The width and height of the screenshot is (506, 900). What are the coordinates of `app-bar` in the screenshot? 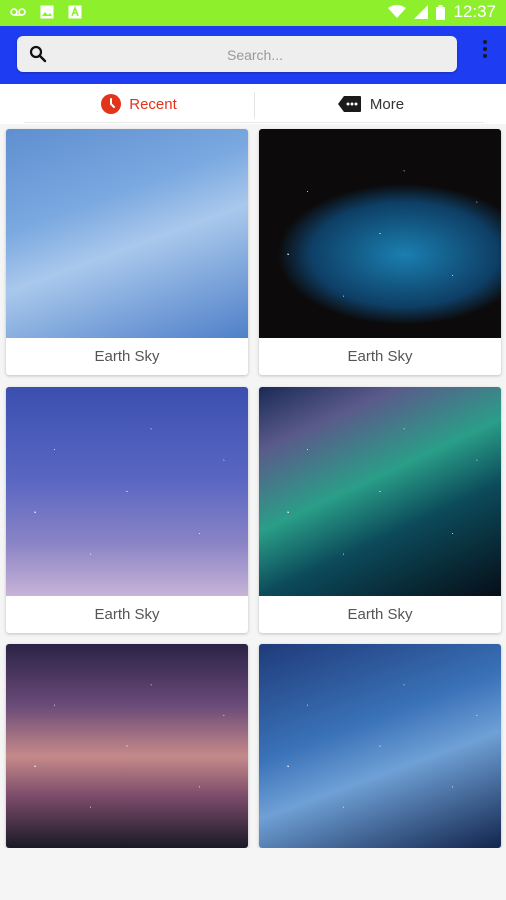 It's located at (253, 55).